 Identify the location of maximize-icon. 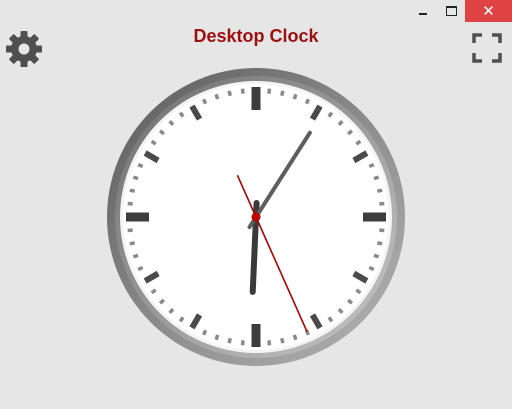
(451, 11).